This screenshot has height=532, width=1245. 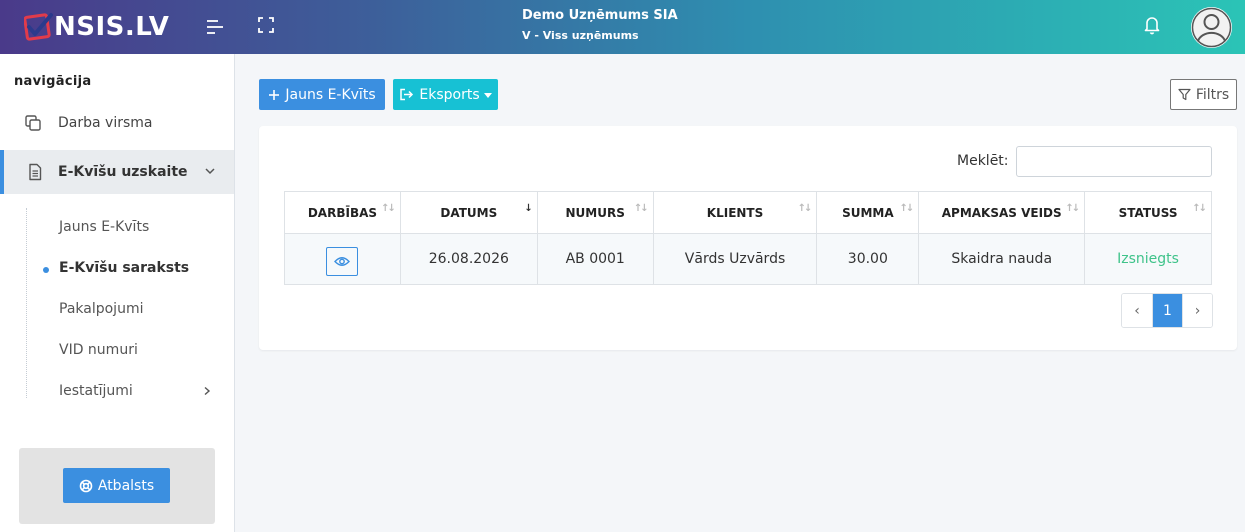 What do you see at coordinates (487, 95) in the screenshot?
I see `caret-down-icon` at bounding box center [487, 95].